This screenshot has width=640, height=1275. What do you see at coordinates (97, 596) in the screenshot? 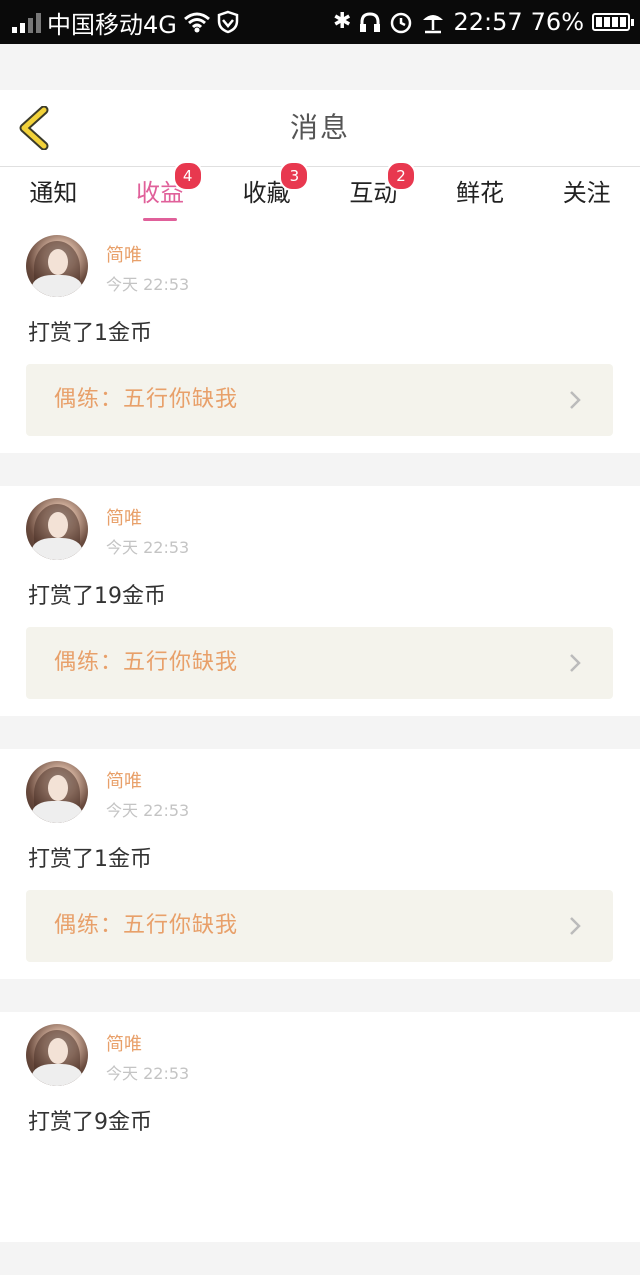
I see `message-text: 打赏了19金币` at bounding box center [97, 596].